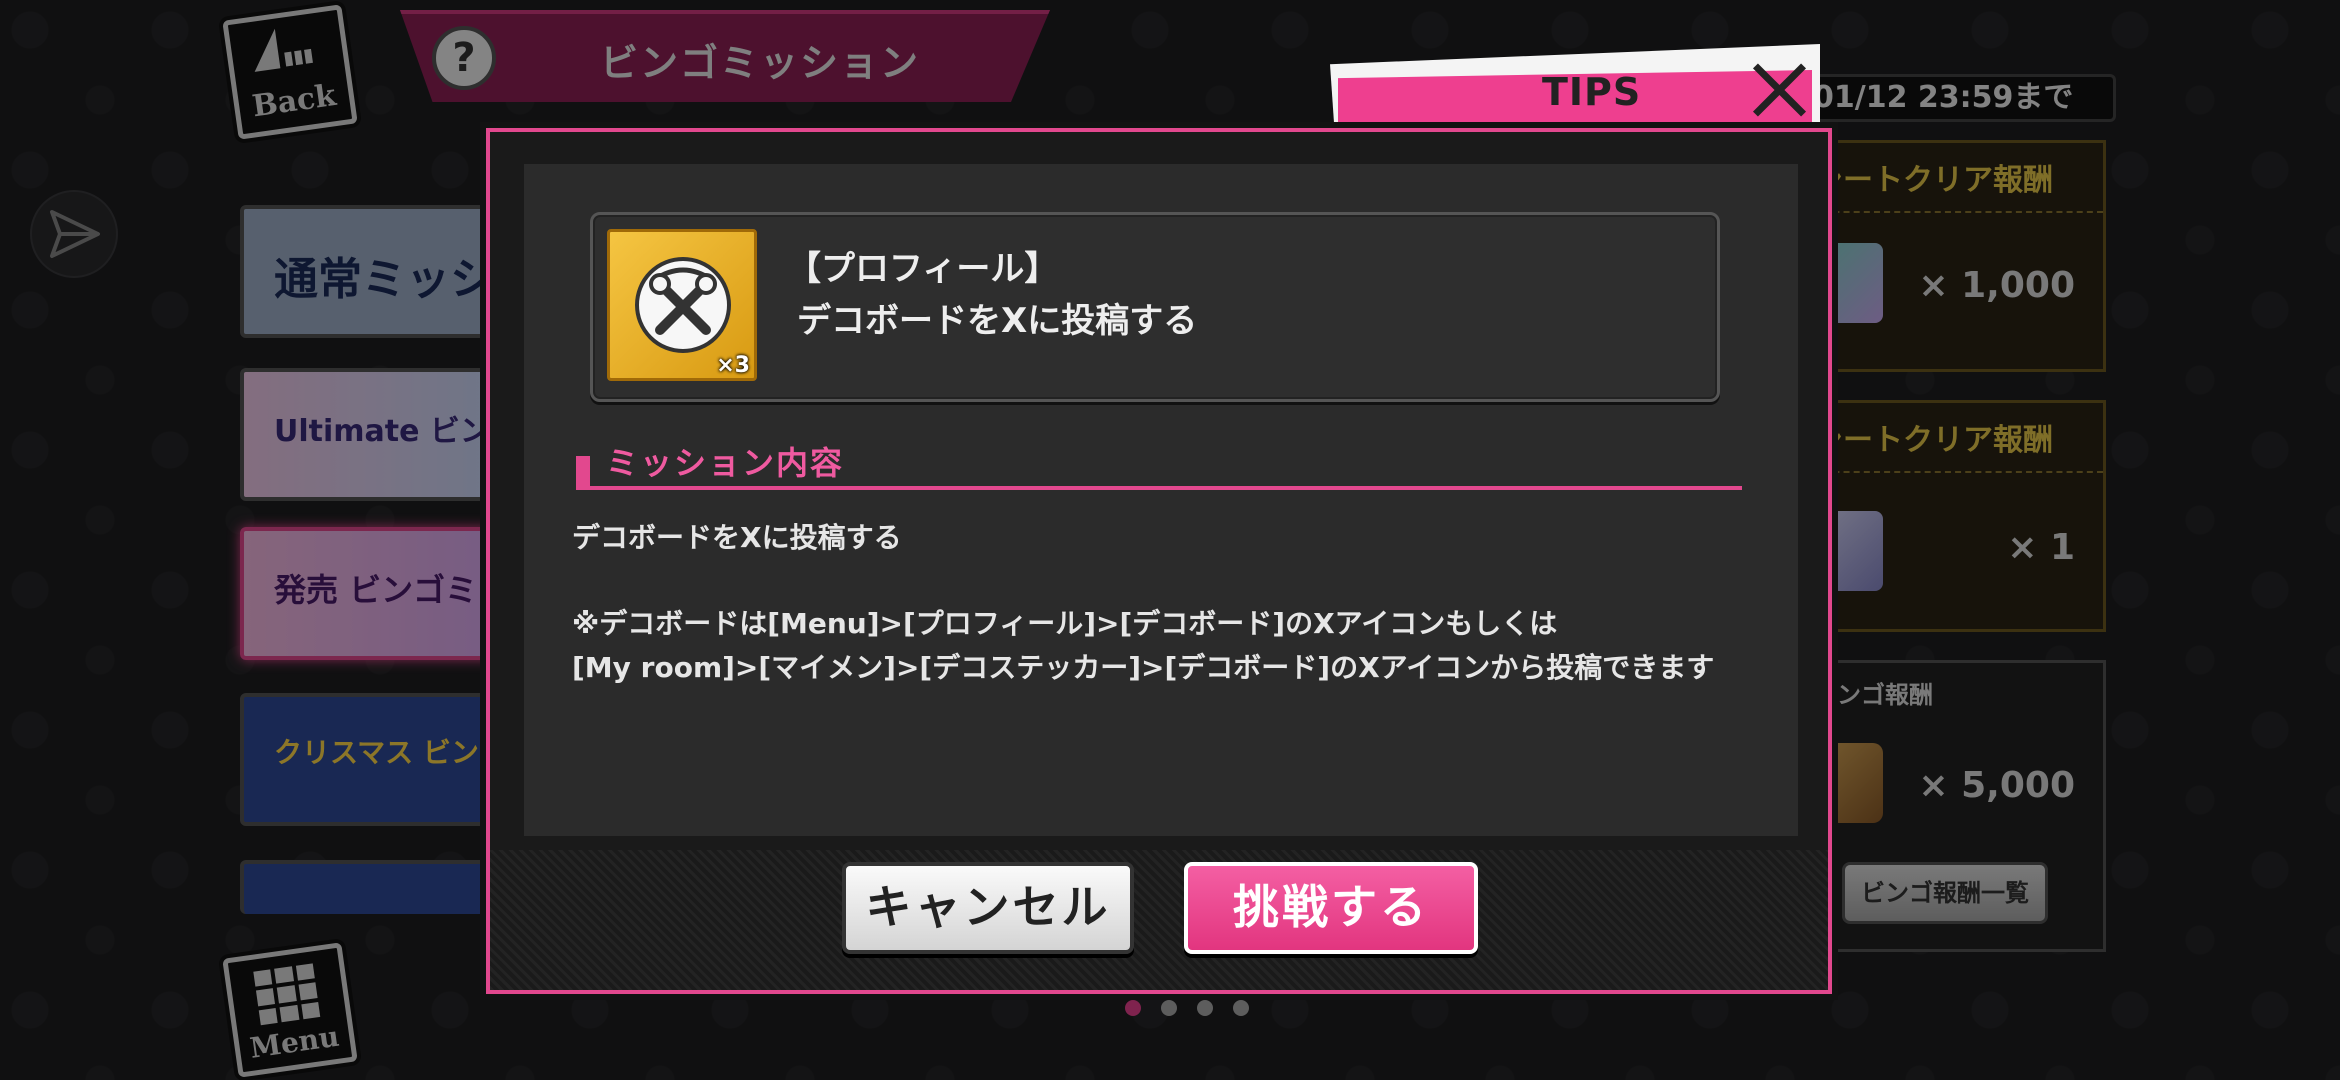  What do you see at coordinates (737, 537) in the screenshot?
I see `mission-body-line: デコボードをXに投稿する` at bounding box center [737, 537].